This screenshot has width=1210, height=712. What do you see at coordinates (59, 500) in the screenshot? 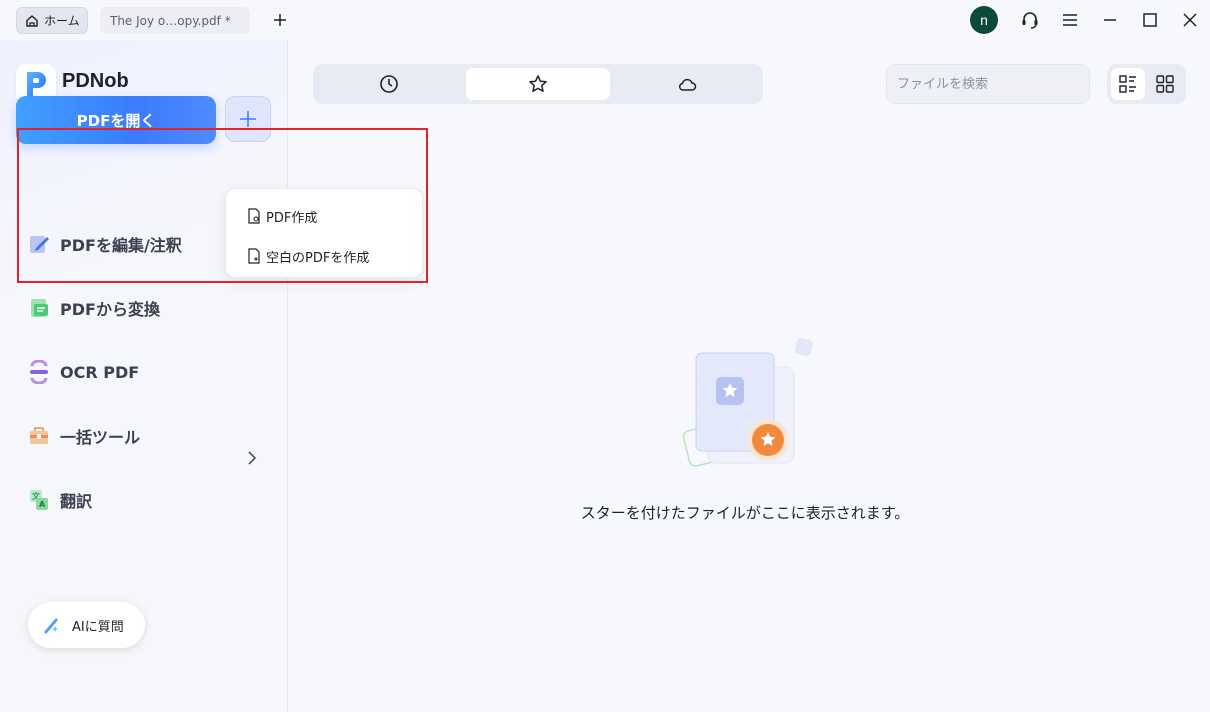
I see `sidebar-item-translate: 文A 翻訳` at bounding box center [59, 500].